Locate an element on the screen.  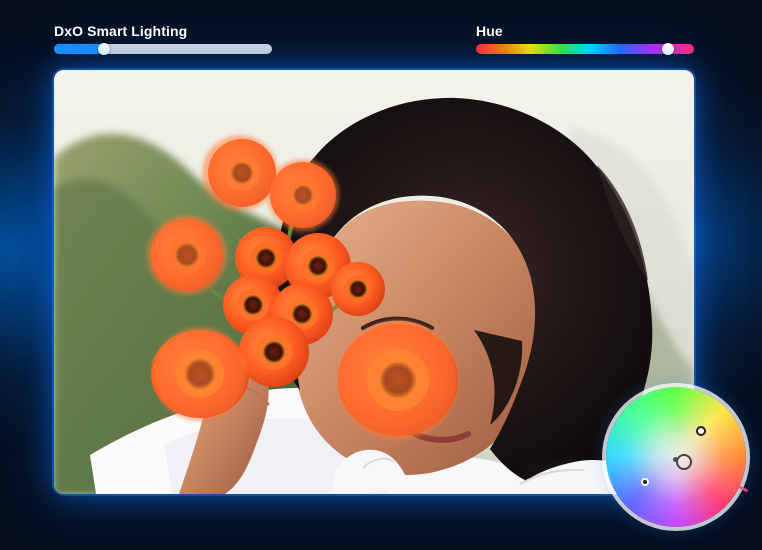
smart-lighting-thumb is located at coordinates (104, 49).